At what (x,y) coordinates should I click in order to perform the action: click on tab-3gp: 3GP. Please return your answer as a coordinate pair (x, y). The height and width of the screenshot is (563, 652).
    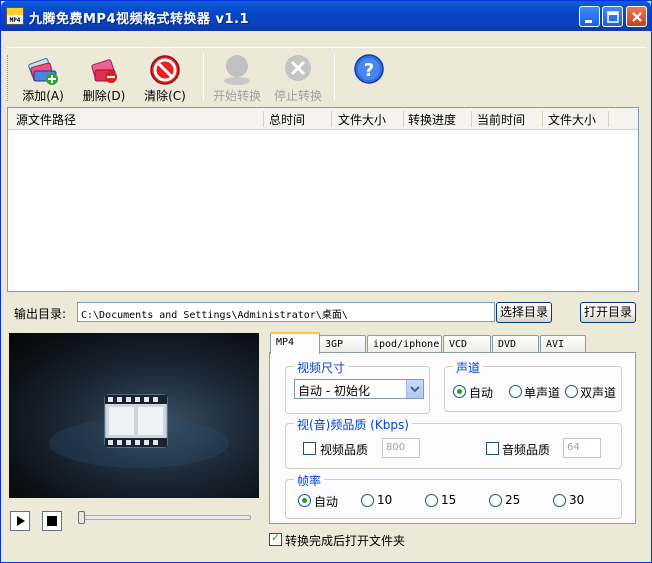
    Looking at the image, I should click on (342, 344).